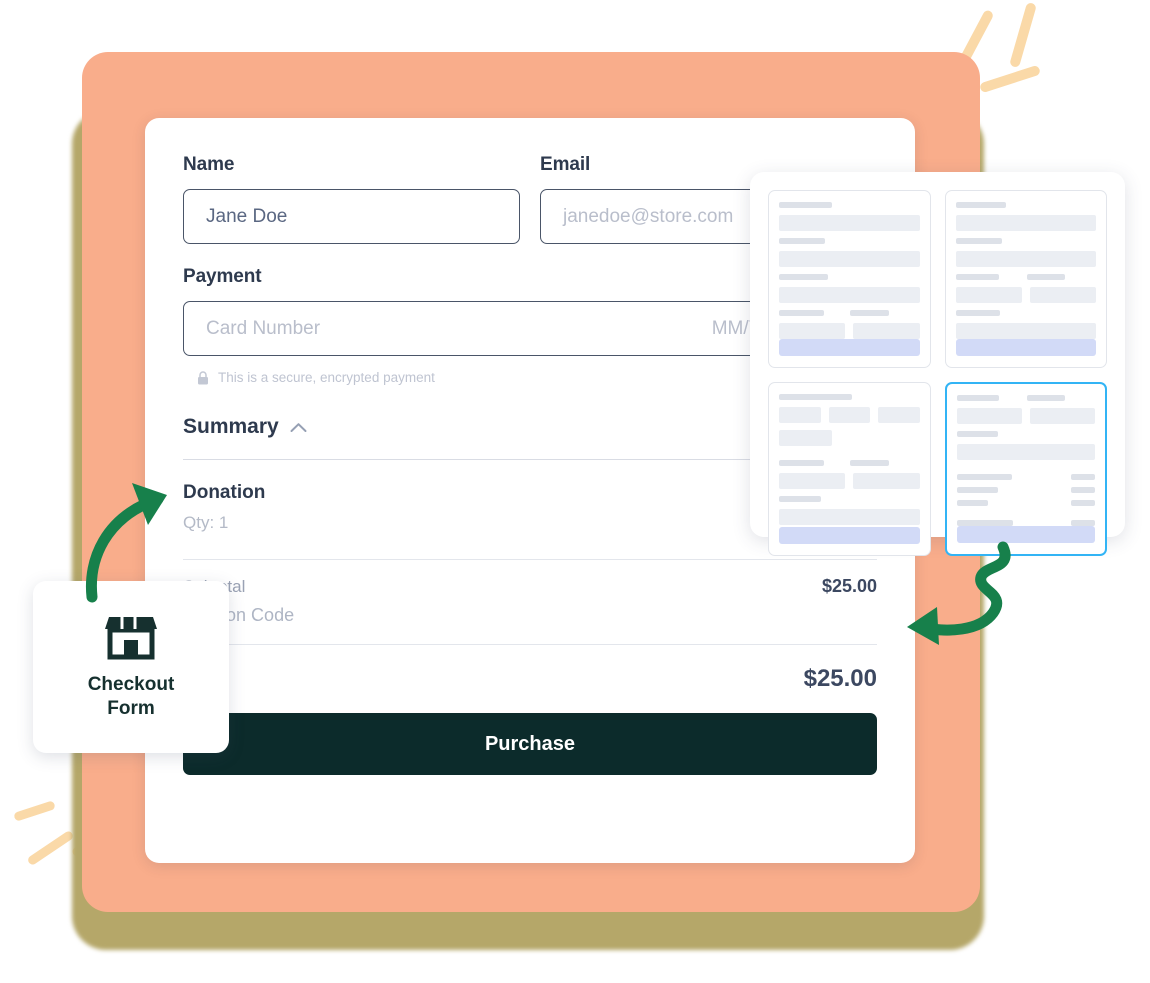 The image size is (1150, 983). Describe the element at coordinates (326, 377) in the screenshot. I see `secure-payment-text: This is a secure, encrypted payment` at that location.